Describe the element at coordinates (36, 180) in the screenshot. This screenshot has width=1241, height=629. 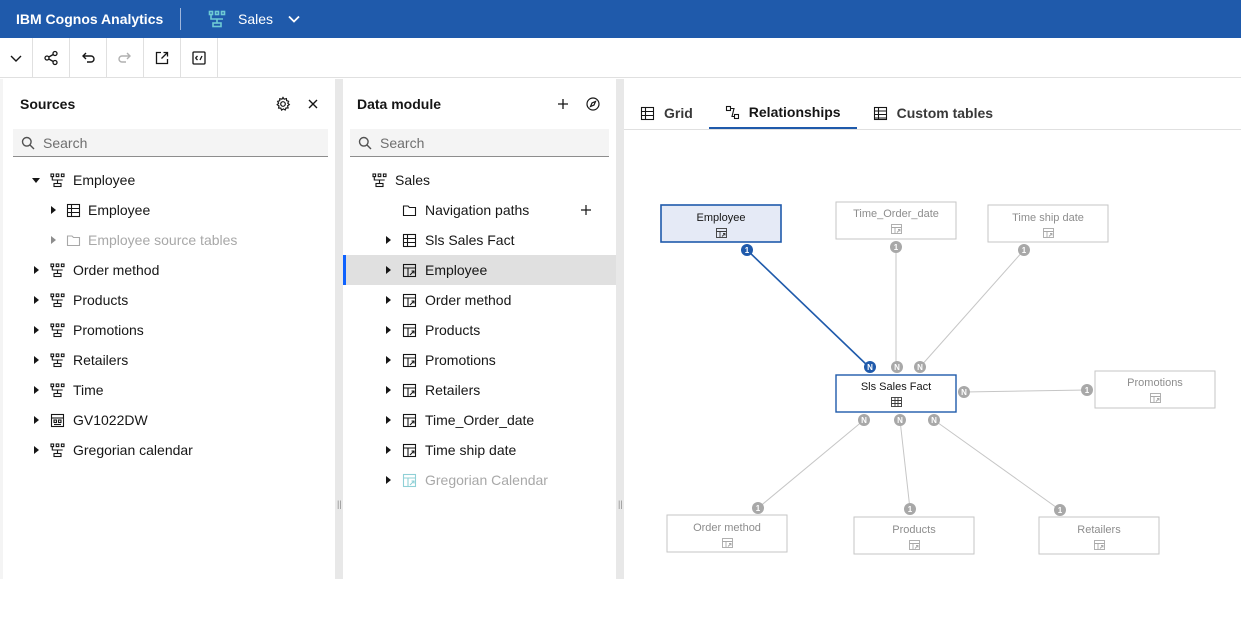
I see `caret-down-icon` at that location.